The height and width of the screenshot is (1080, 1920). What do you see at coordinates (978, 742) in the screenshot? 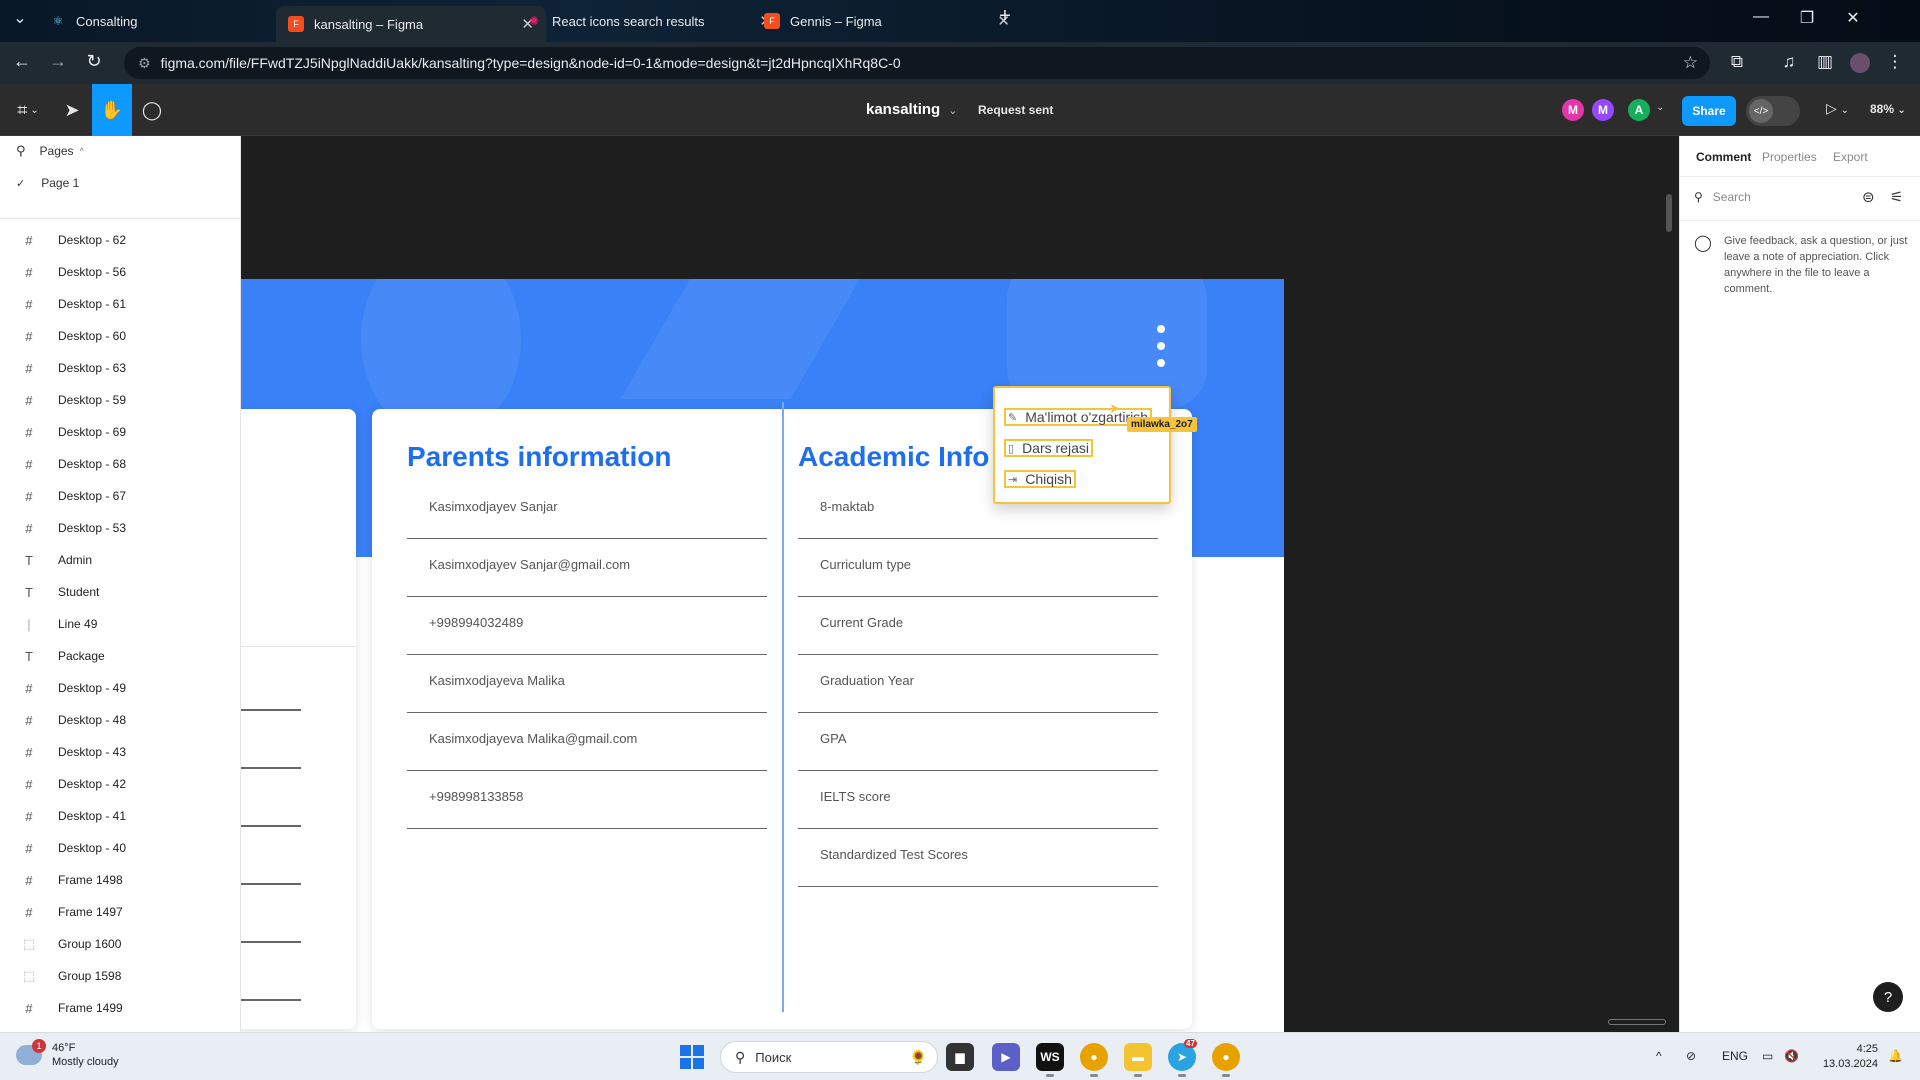
I see `form-field: GPA` at bounding box center [978, 742].